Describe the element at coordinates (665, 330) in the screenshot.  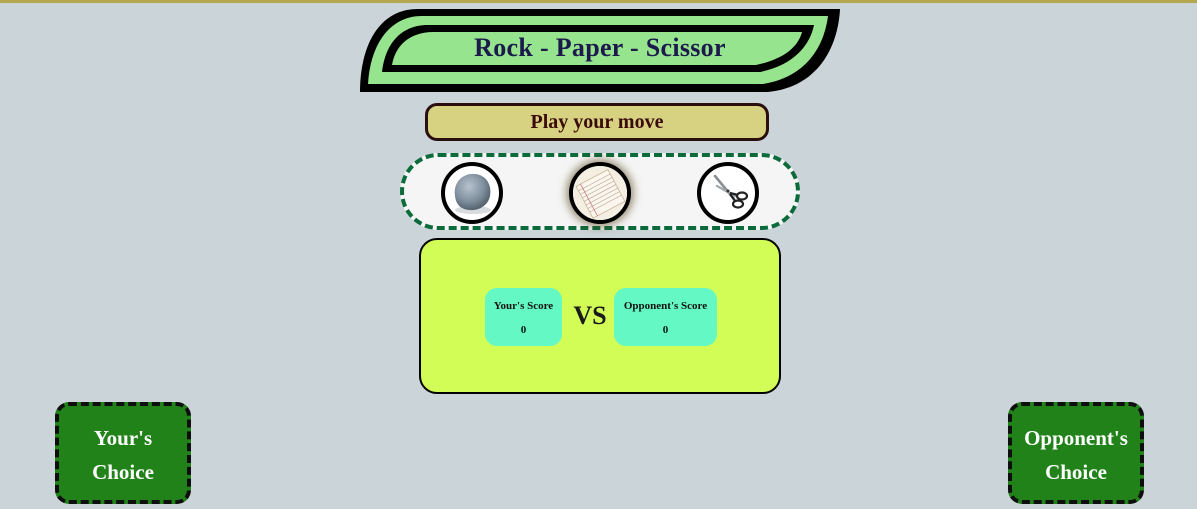
I see `opponent-score-value: 0` at that location.